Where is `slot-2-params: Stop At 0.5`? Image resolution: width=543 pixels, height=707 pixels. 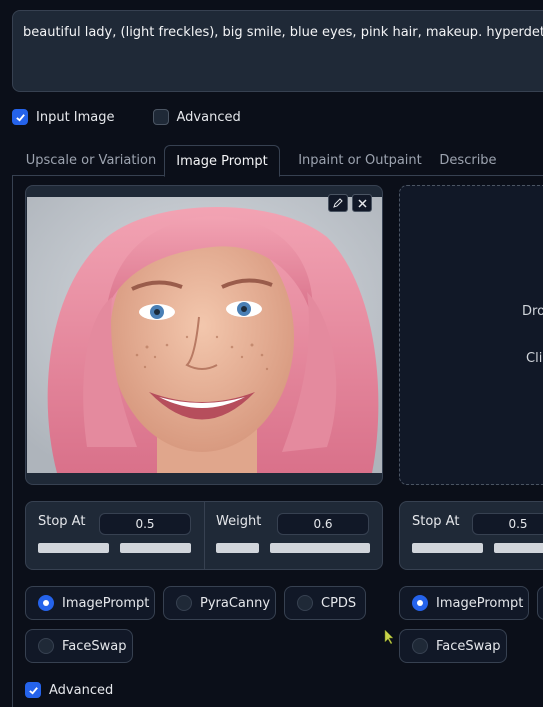
slot-2-params: Stop At 0.5 is located at coordinates (471, 535).